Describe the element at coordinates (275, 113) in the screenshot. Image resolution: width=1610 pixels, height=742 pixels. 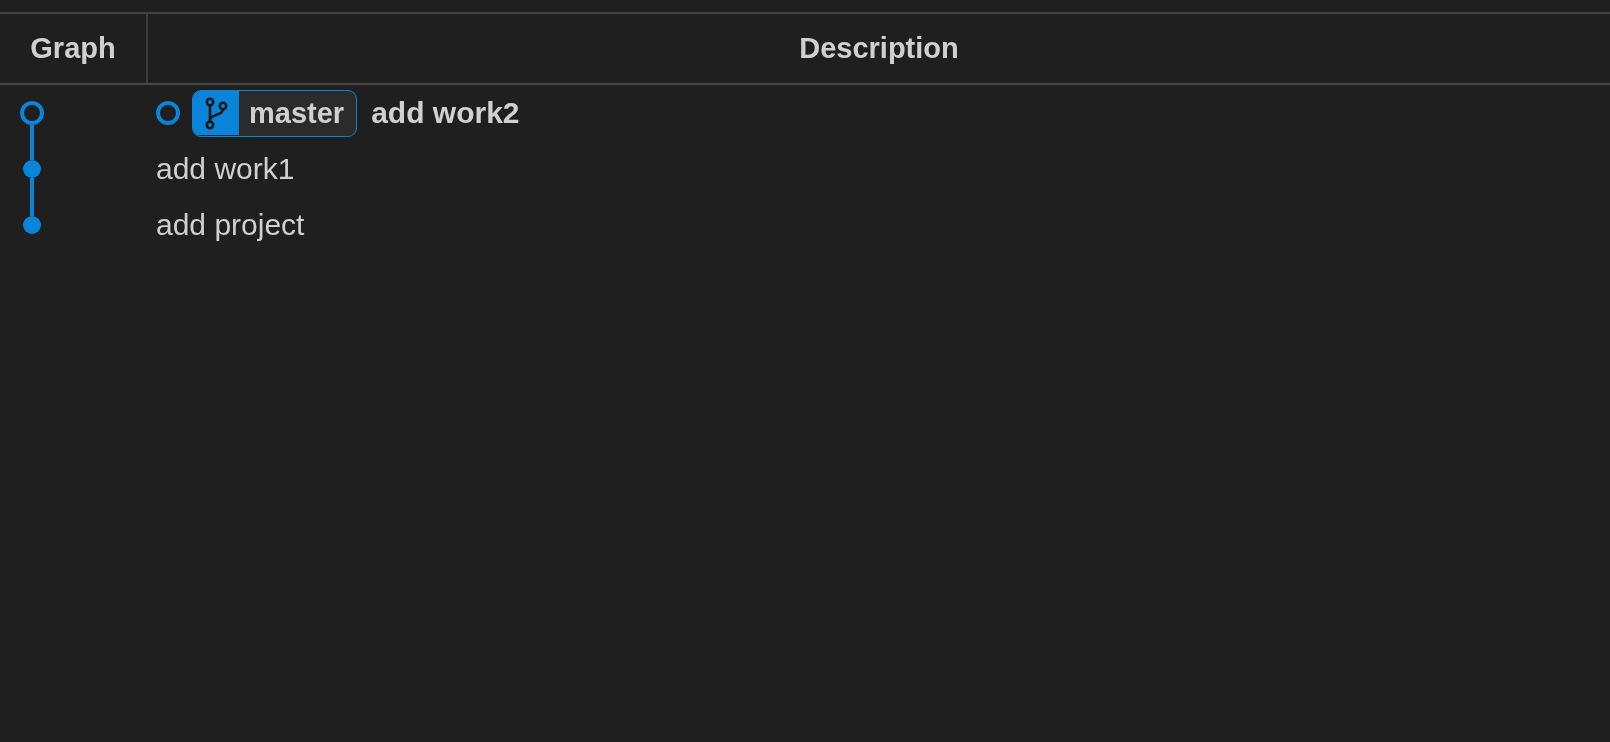
I see `branch-badge: master` at that location.